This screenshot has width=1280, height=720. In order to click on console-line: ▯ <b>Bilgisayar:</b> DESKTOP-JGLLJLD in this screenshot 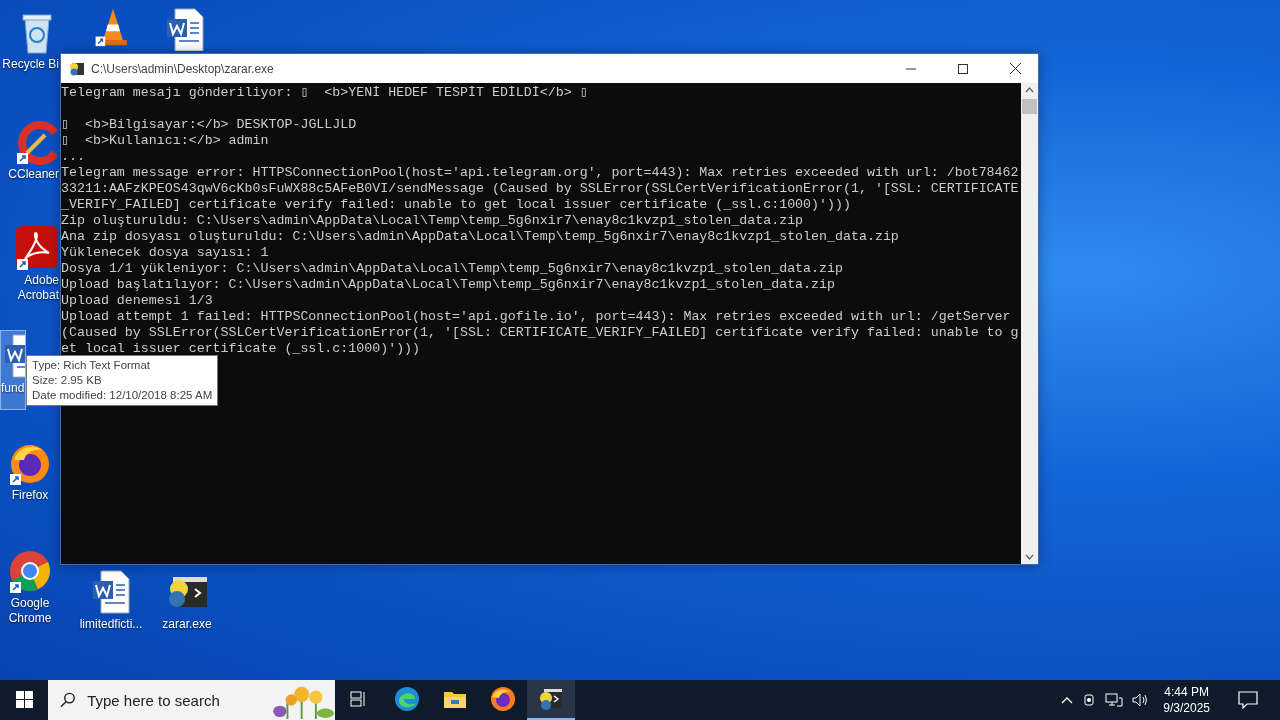, I will do `click(209, 125)`.